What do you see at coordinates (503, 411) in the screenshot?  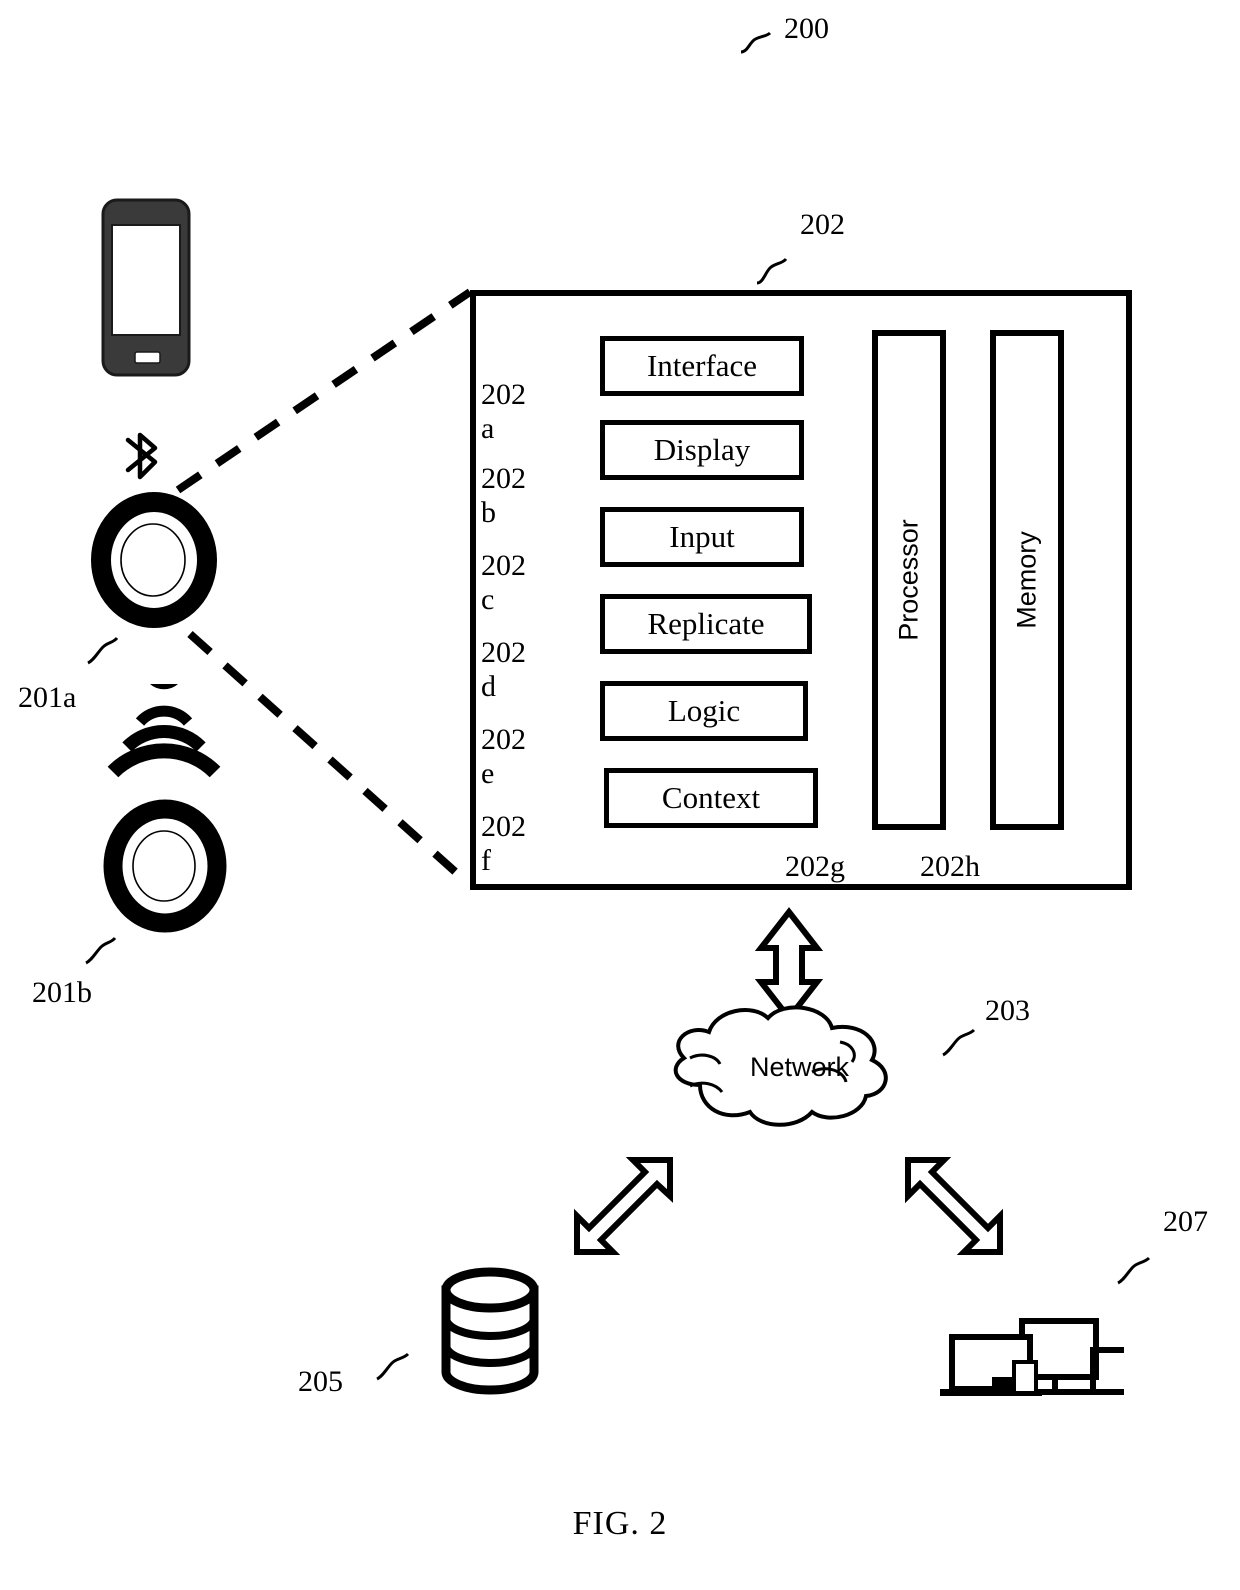 I see `ref-202a-line1: 202a` at bounding box center [503, 411].